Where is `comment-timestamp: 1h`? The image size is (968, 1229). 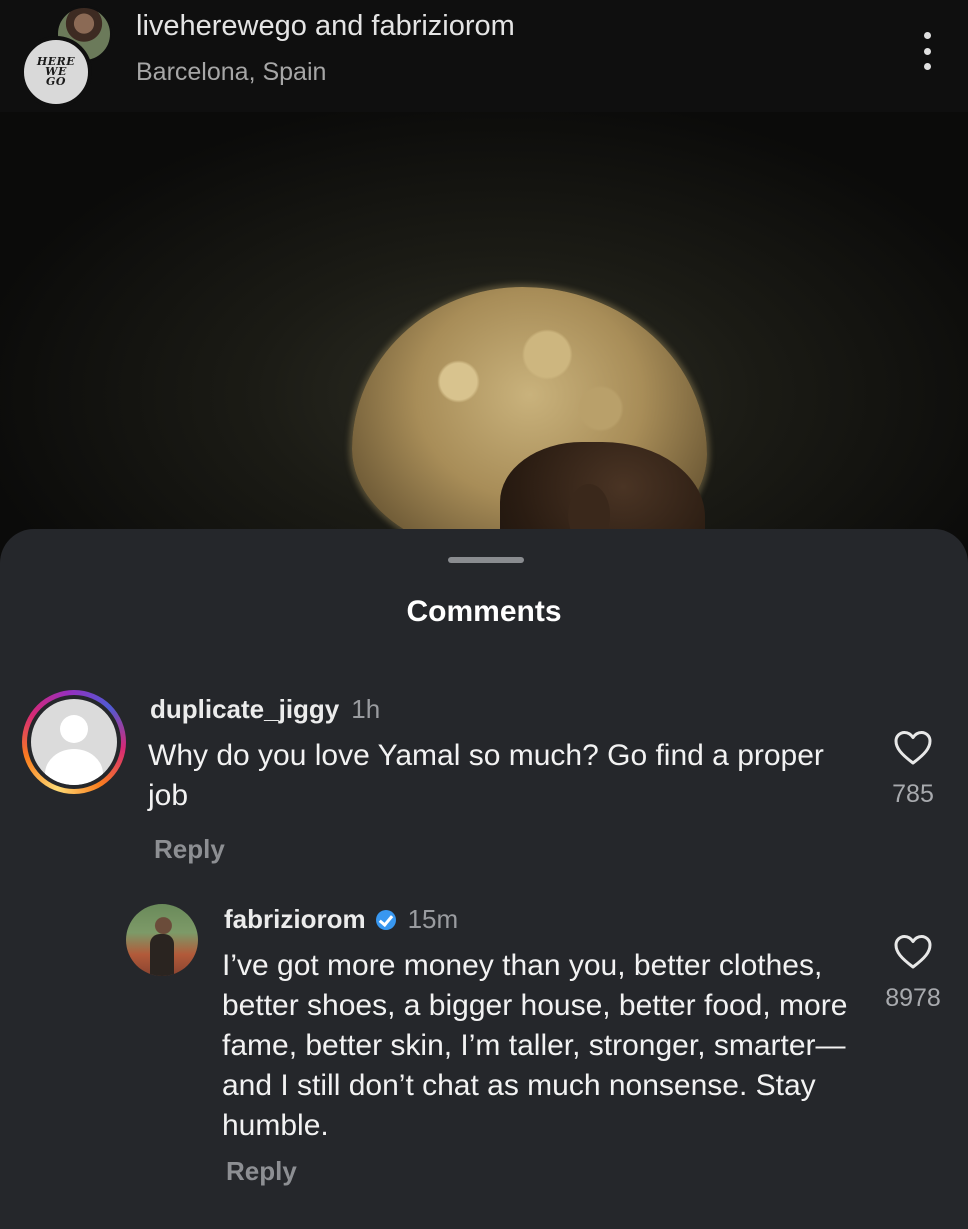
comment-timestamp: 1h is located at coordinates (366, 709).